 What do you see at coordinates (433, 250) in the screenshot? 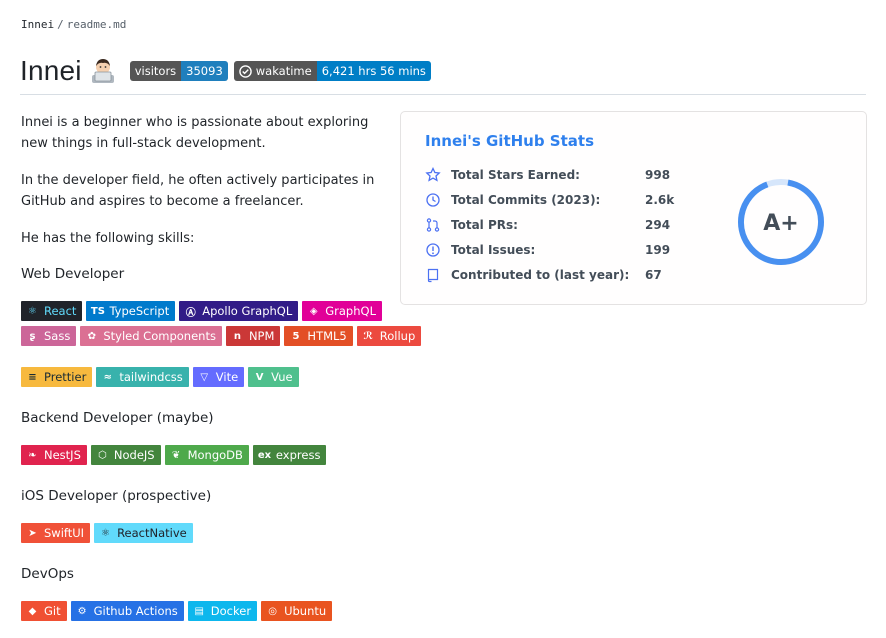
I see `issue-icon` at bounding box center [433, 250].